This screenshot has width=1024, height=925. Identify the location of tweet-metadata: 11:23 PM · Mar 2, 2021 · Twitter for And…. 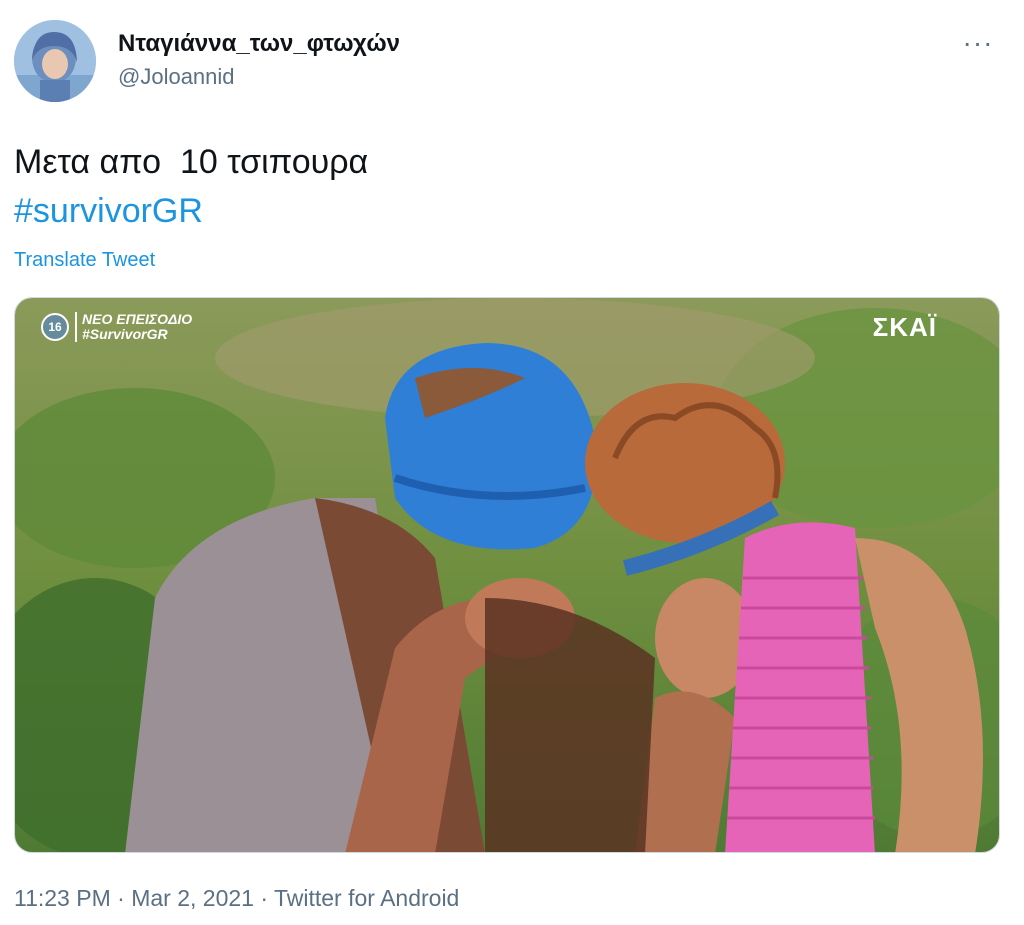
(236, 898).